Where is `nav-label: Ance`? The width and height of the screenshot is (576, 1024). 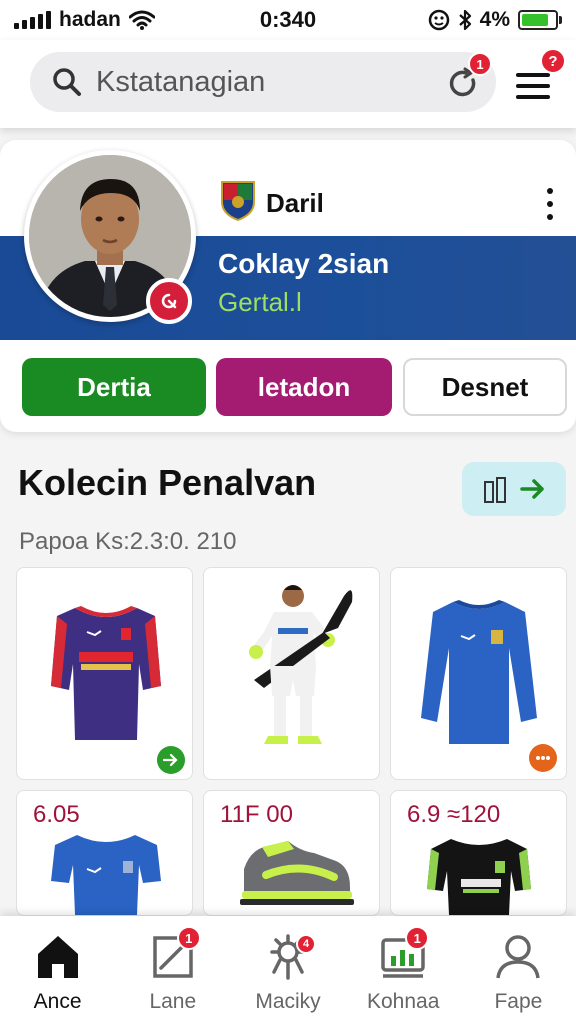
nav-label: Ance is located at coordinates (57, 1001).